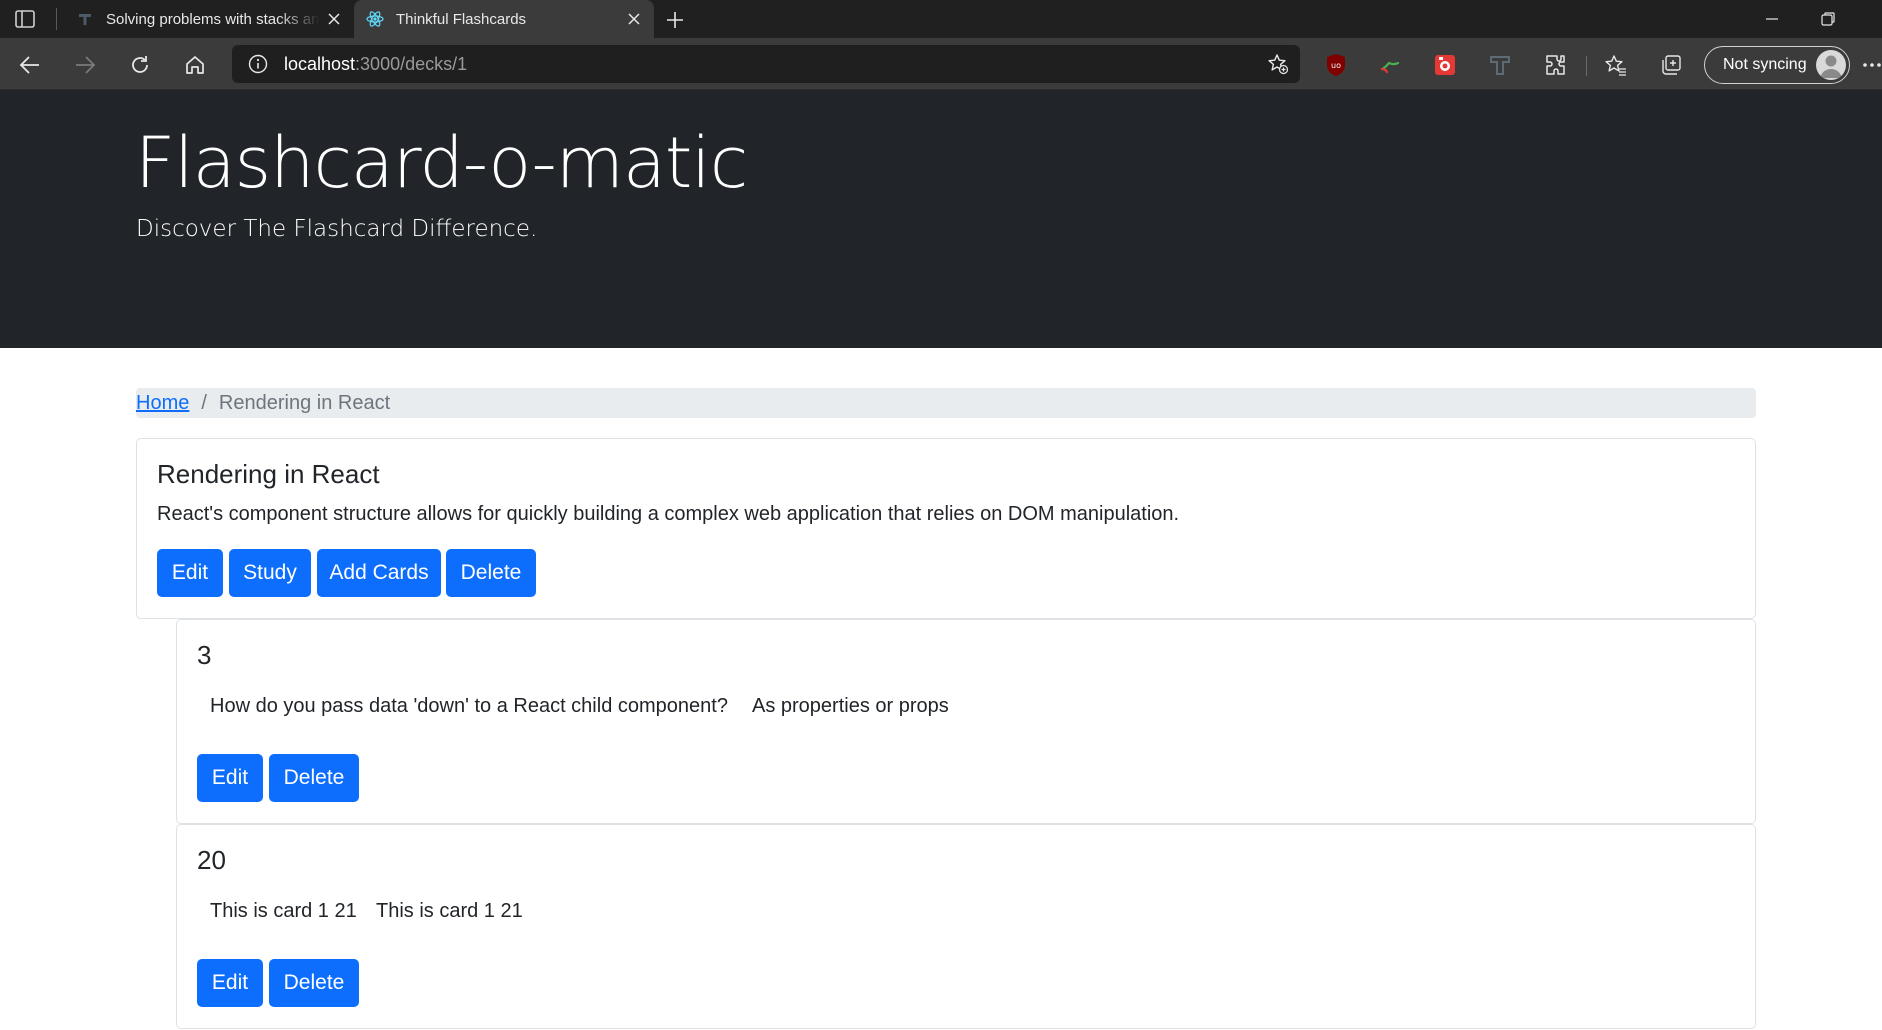  Describe the element at coordinates (56, 19) in the screenshot. I see `tab-separator` at that location.